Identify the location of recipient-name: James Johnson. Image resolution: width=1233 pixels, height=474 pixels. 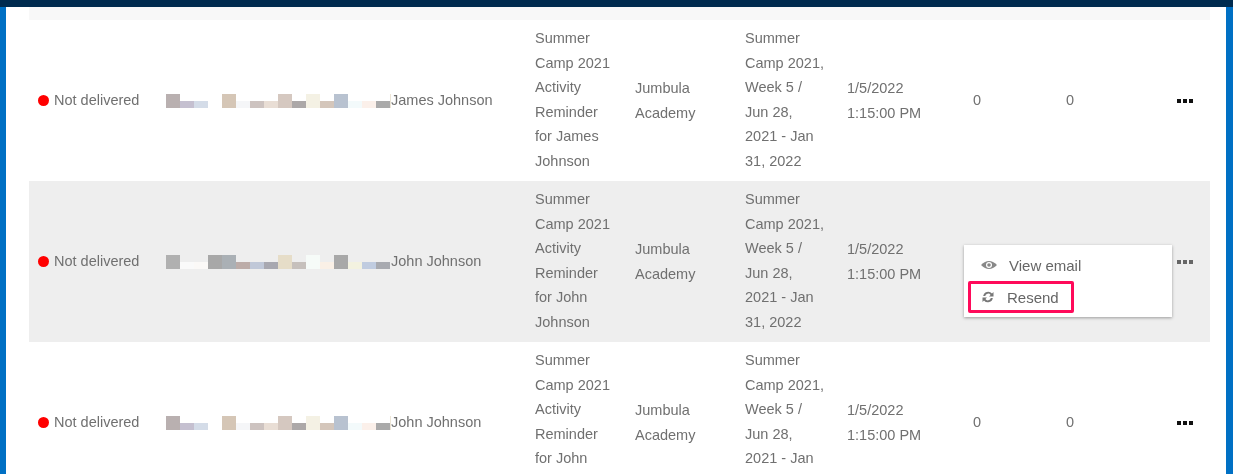
(442, 100).